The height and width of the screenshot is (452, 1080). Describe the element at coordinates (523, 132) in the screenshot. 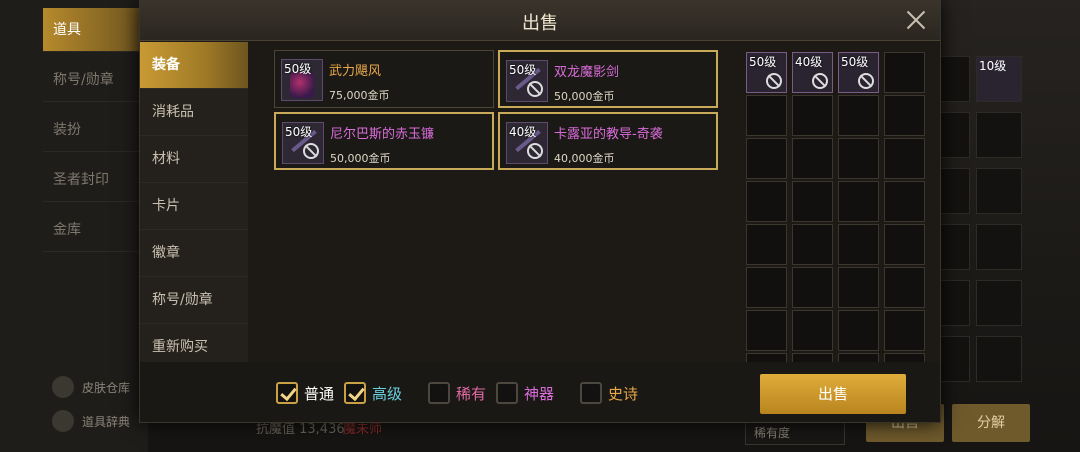

I see `item-level: 40级` at that location.